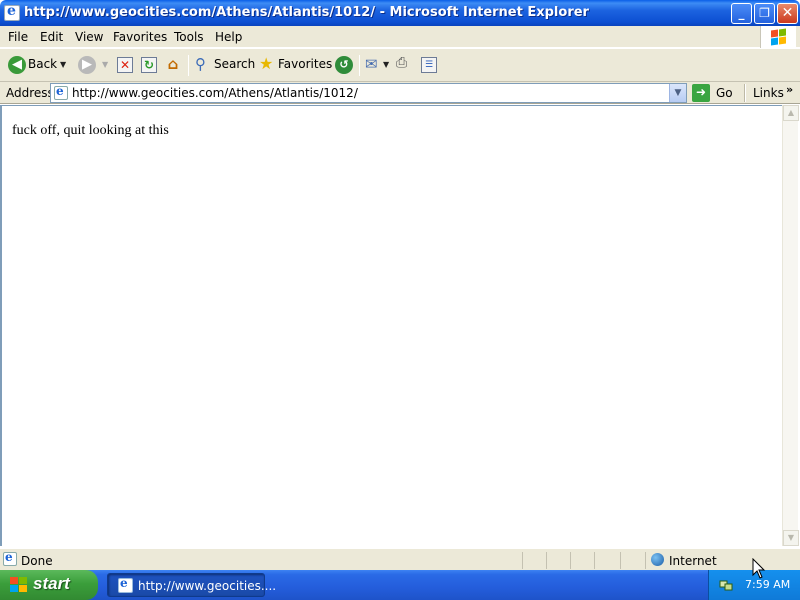 Image resolution: width=800 pixels, height=600 pixels. Describe the element at coordinates (400, 559) in the screenshot. I see `status-bar: Done Internet` at that location.